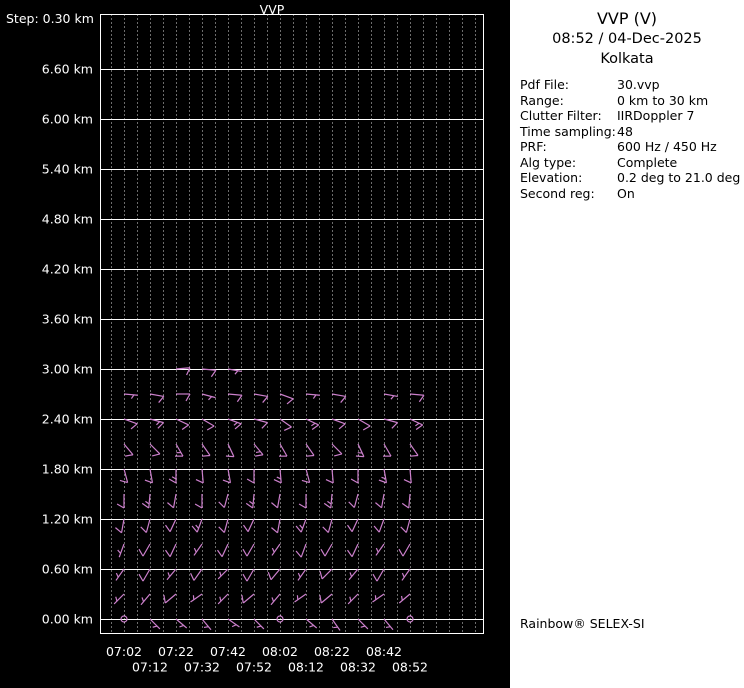 Image resolution: width=744 pixels, height=688 pixels. What do you see at coordinates (667, 146) in the screenshot?
I see `info-field-value: 600 Hz / 450 Hz` at bounding box center [667, 146].